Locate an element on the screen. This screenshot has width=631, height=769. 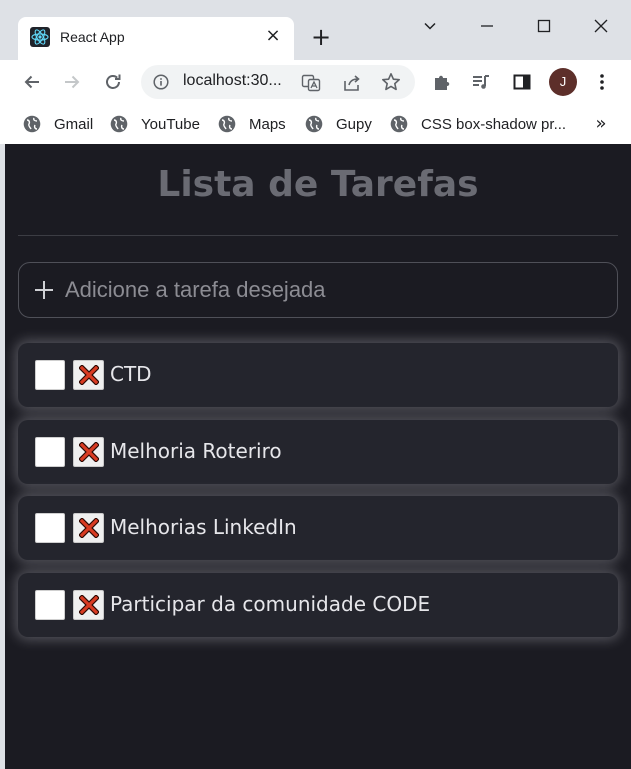
chevron-down-icon is located at coordinates (430, 26).